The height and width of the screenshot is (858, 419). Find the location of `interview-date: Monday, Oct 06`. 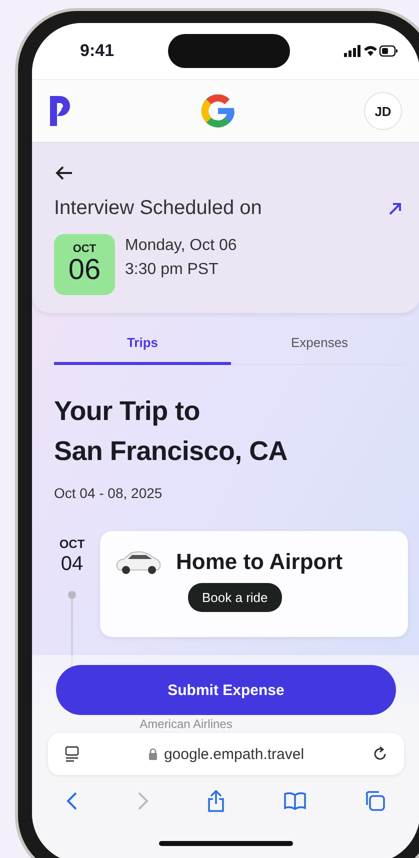

interview-date: Monday, Oct 06 is located at coordinates (181, 245).